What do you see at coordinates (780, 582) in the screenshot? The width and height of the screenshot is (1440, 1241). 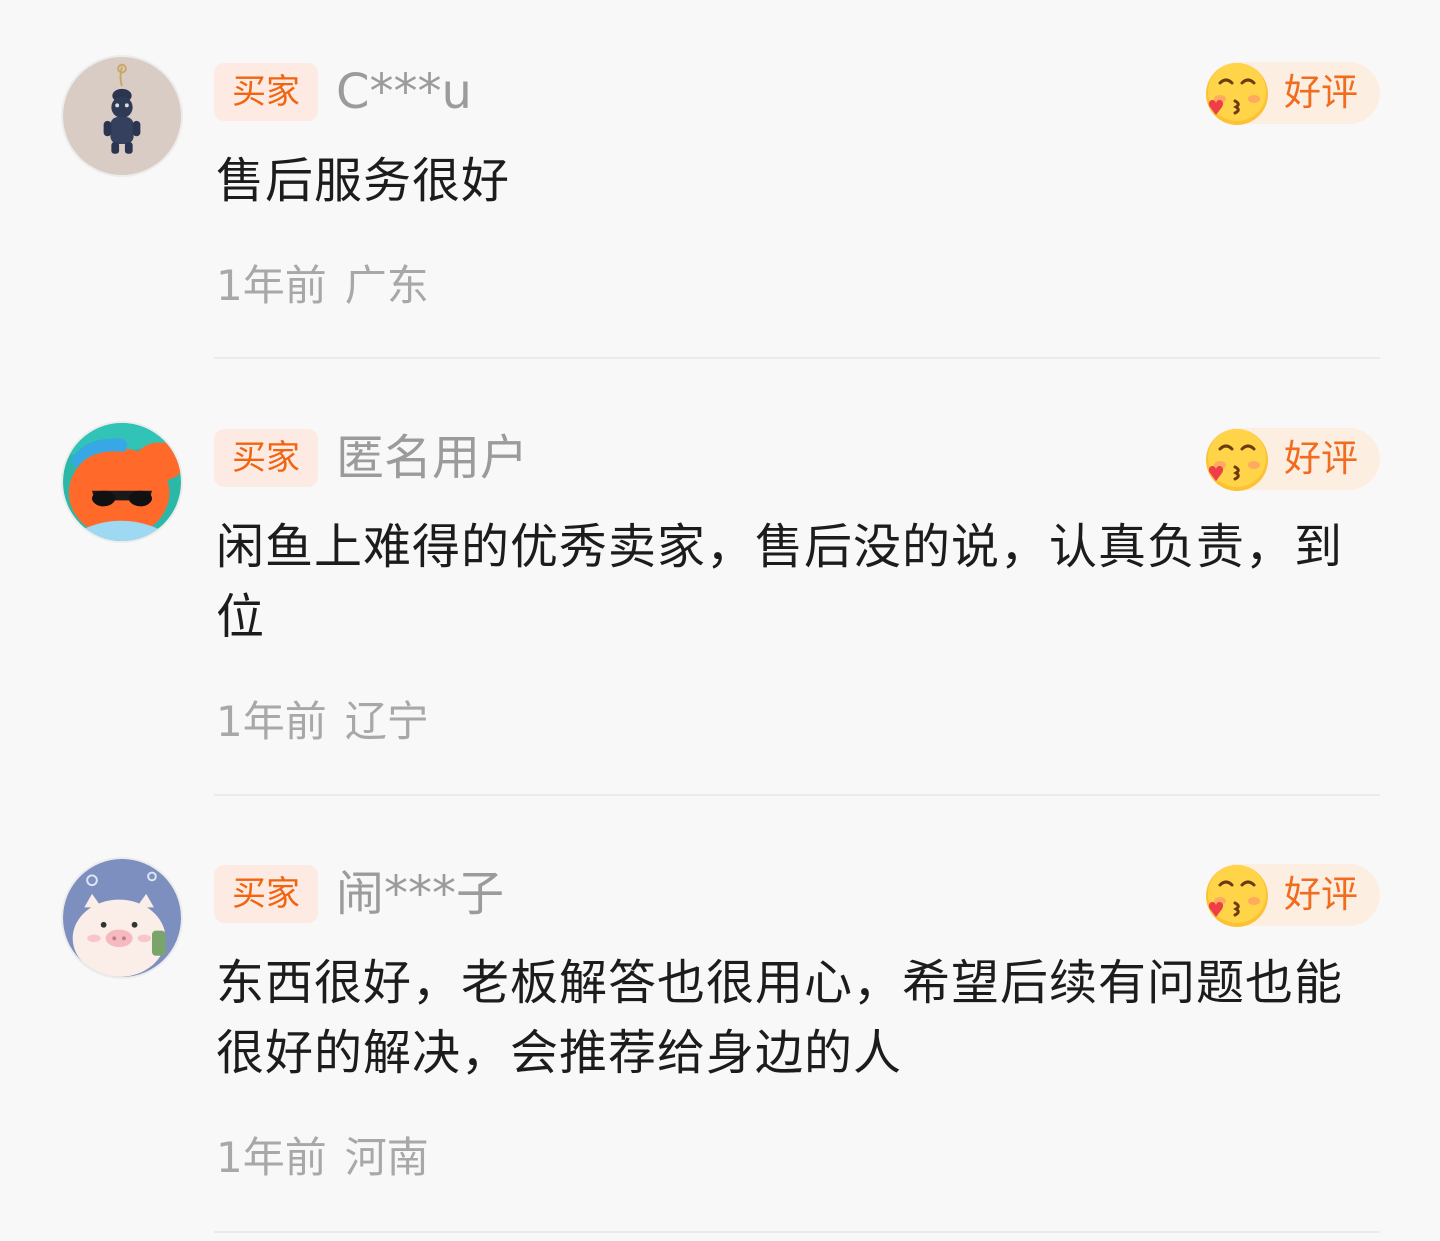 I see `review-comment: 闲鱼上难得的优秀卖家，售后没的说，认真负责，到位` at bounding box center [780, 582].